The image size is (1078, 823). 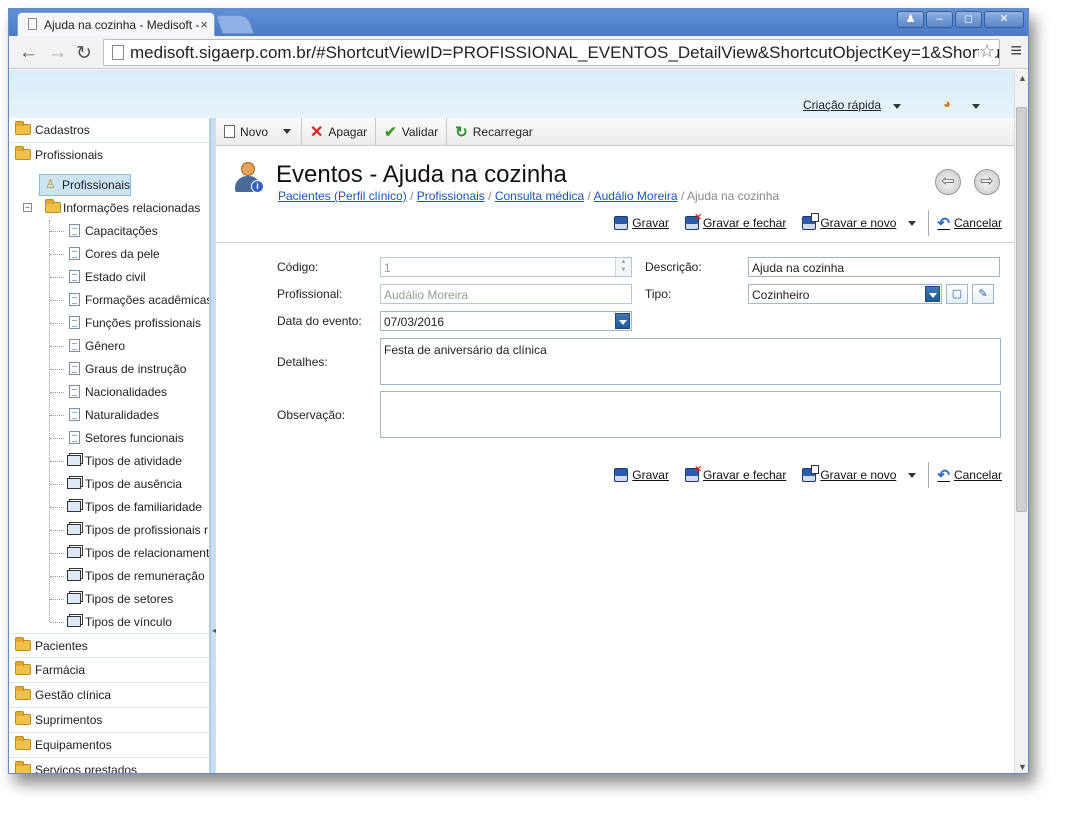 What do you see at coordinates (123, 576) in the screenshot?
I see `tree-item: Tipos de remuneração` at bounding box center [123, 576].